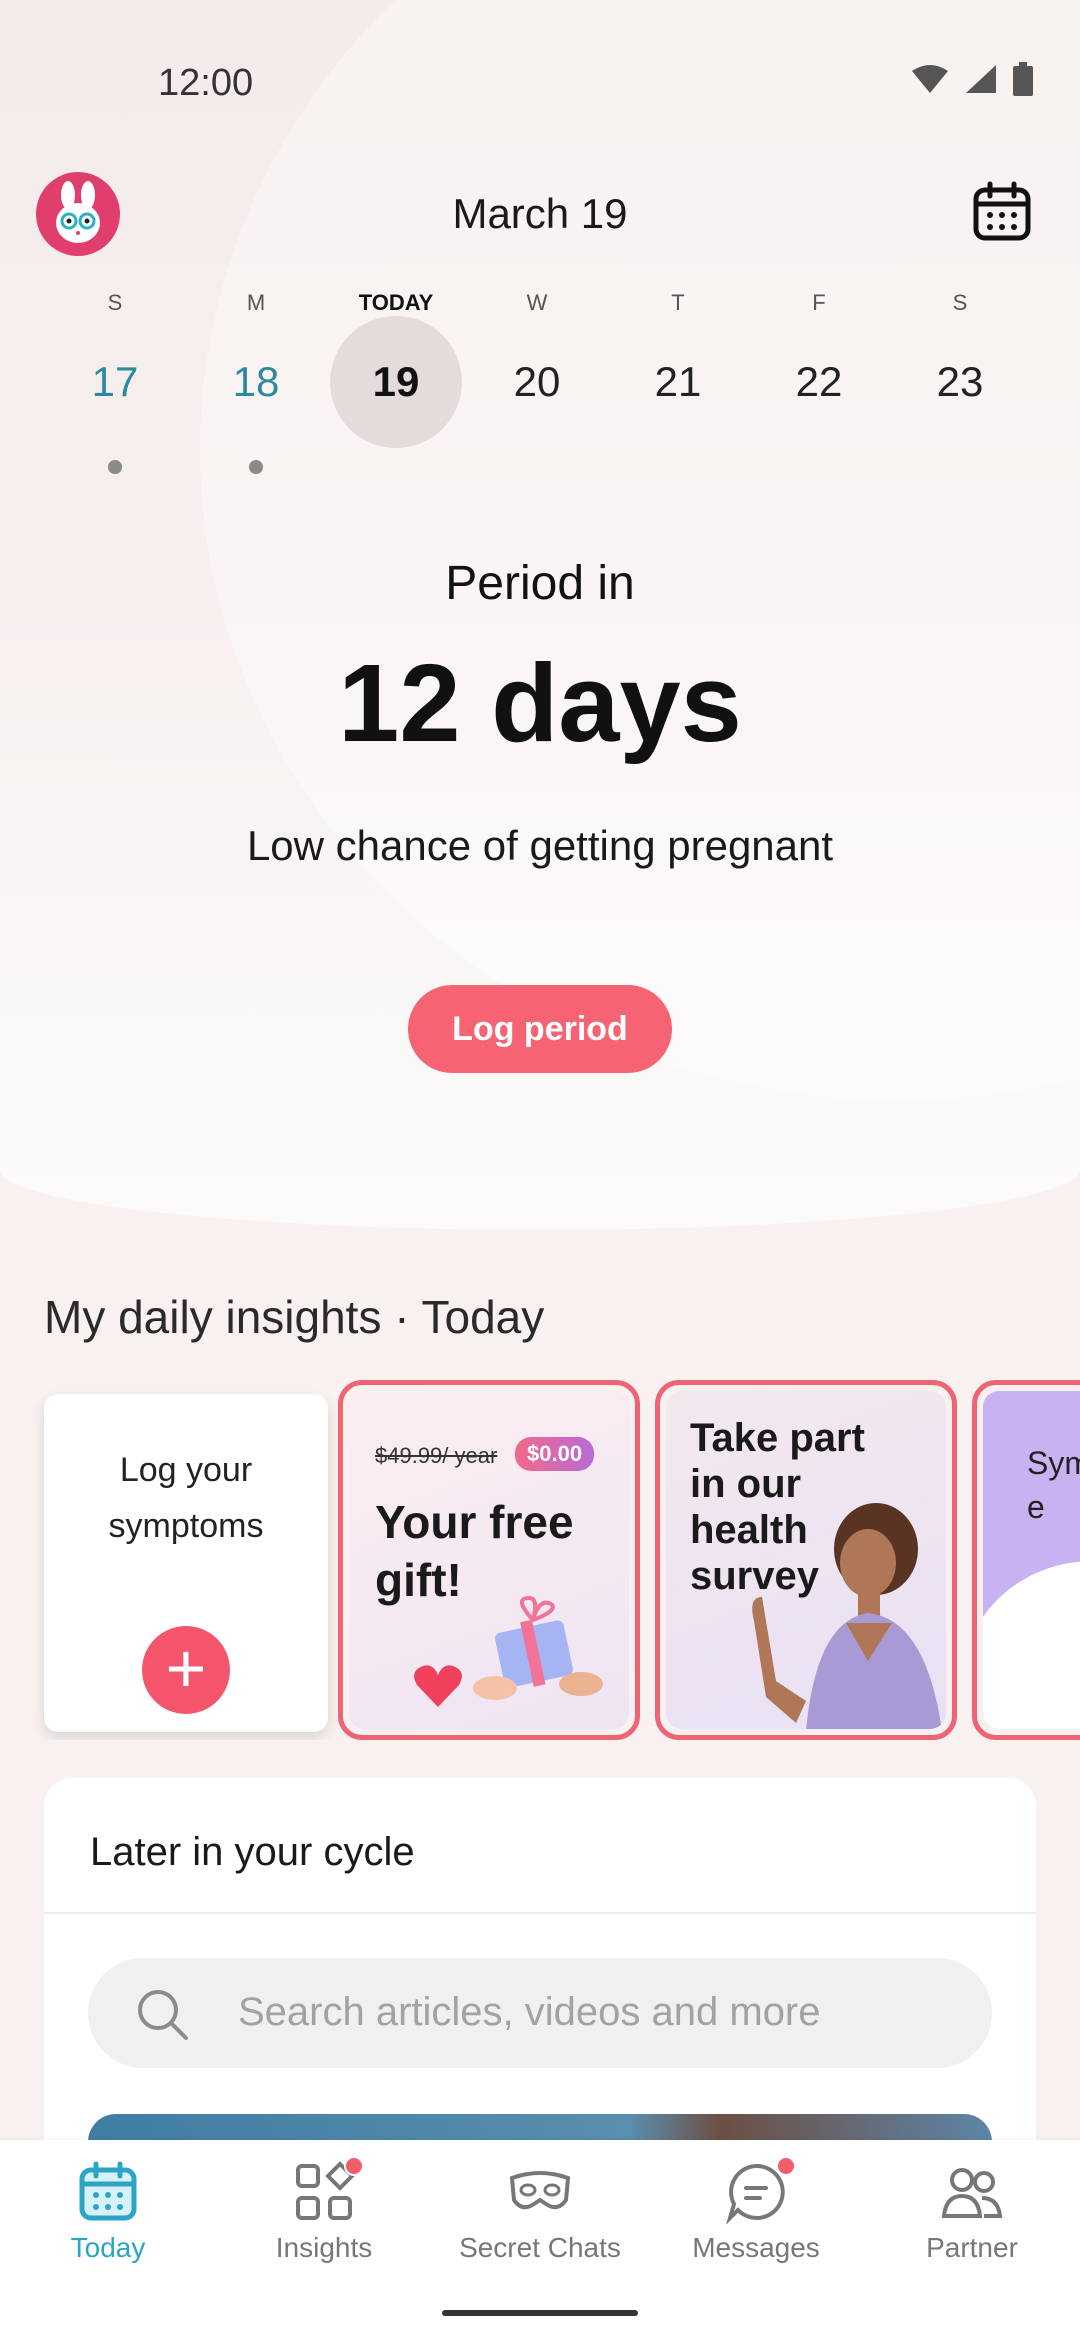 Image resolution: width=1080 pixels, height=2336 pixels. I want to click on day-20: W 20, so click(537, 384).